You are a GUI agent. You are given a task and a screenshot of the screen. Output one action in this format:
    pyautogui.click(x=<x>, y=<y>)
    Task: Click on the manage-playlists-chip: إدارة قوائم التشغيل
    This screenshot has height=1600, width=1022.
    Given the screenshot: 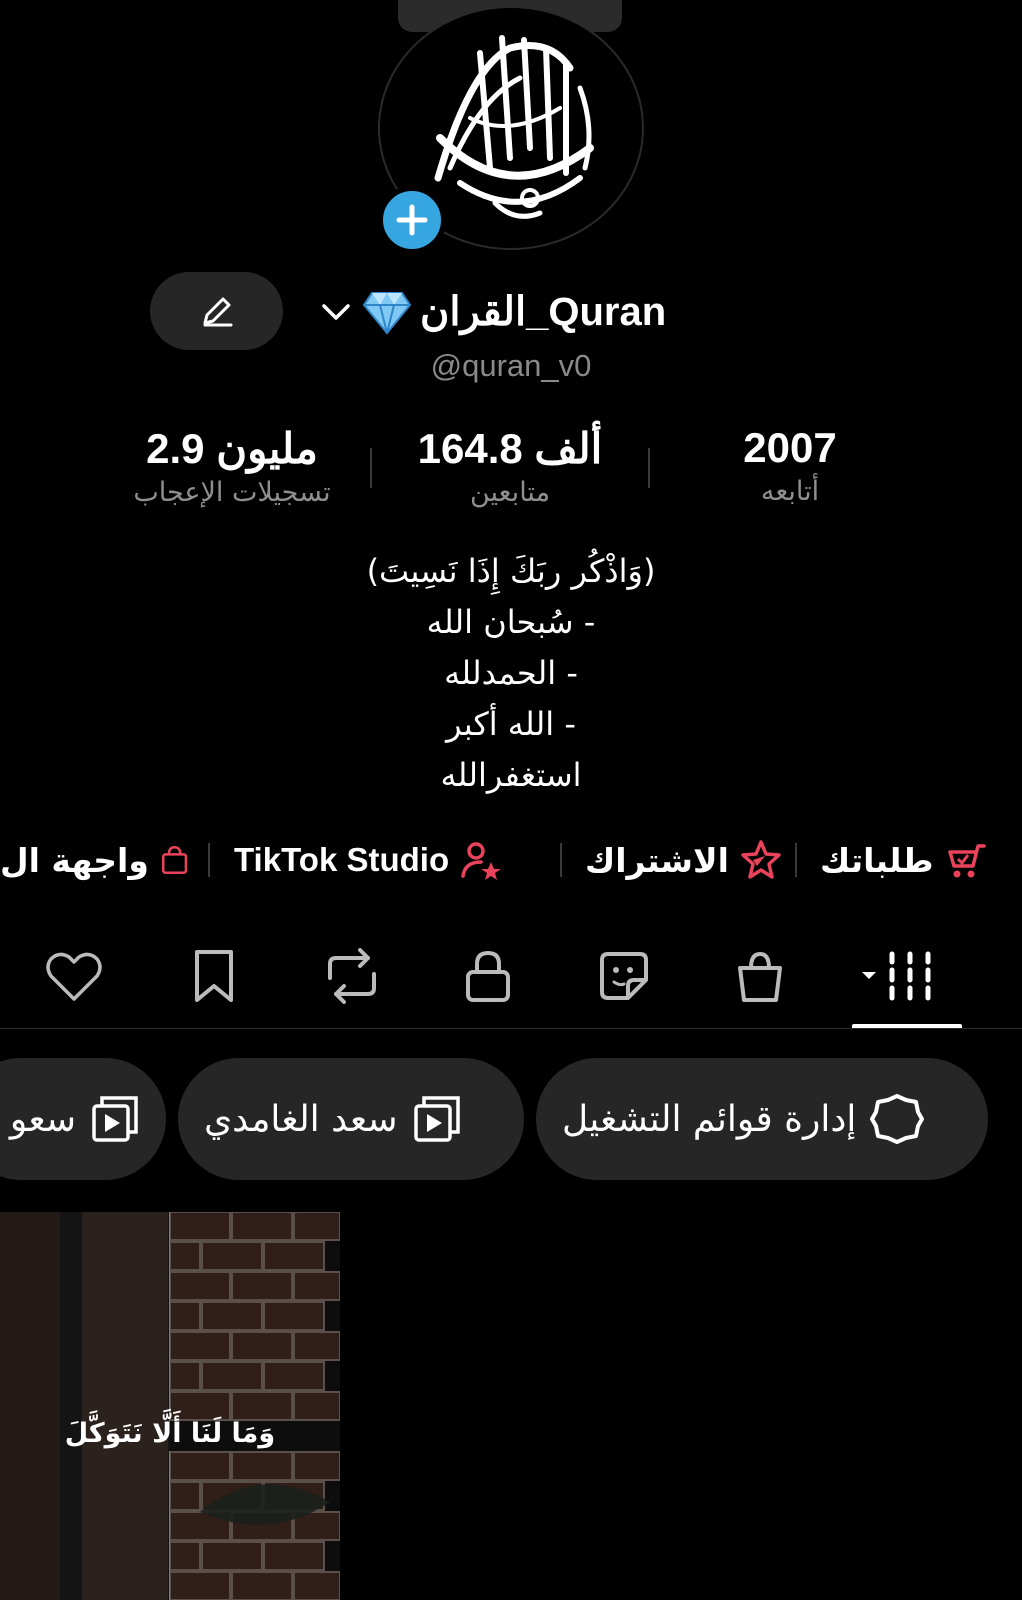 What is the action you would take?
    pyautogui.click(x=762, y=1119)
    